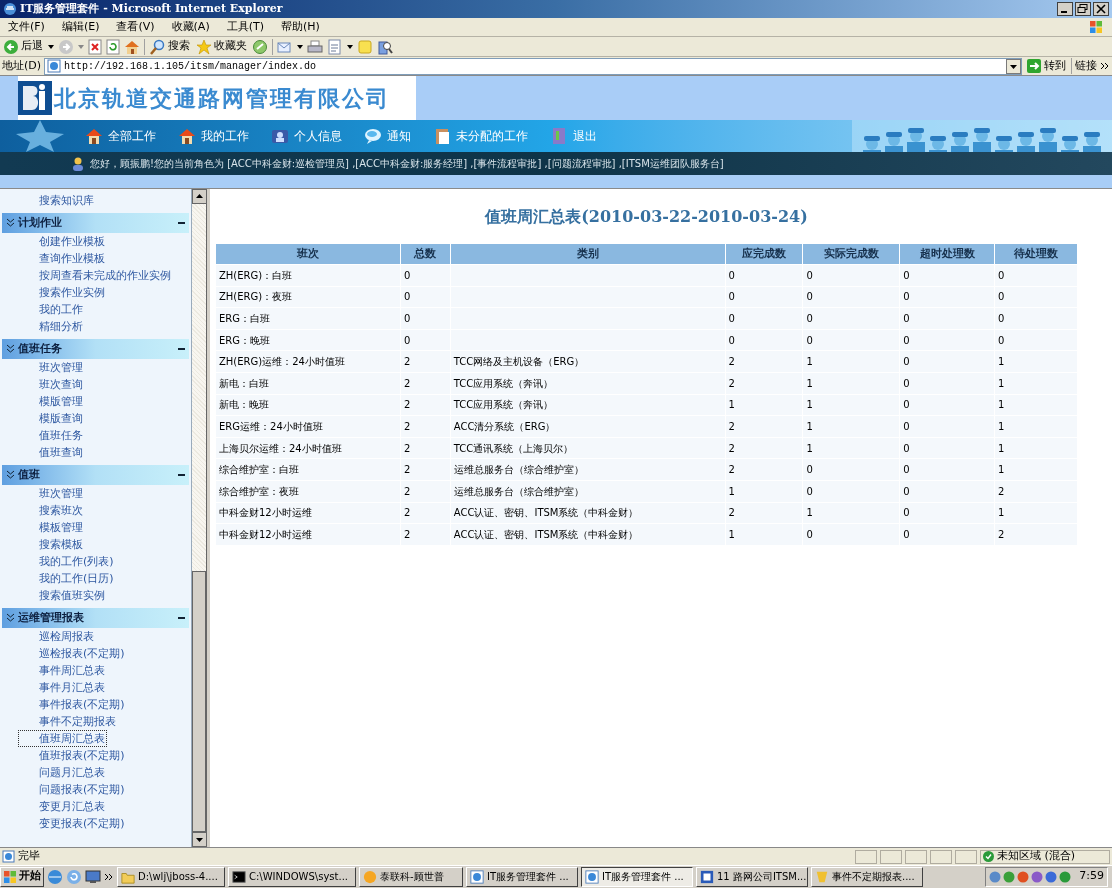 This screenshot has height=888, width=1112. I want to click on sidebar-link: 变更月汇总表, so click(114, 806).